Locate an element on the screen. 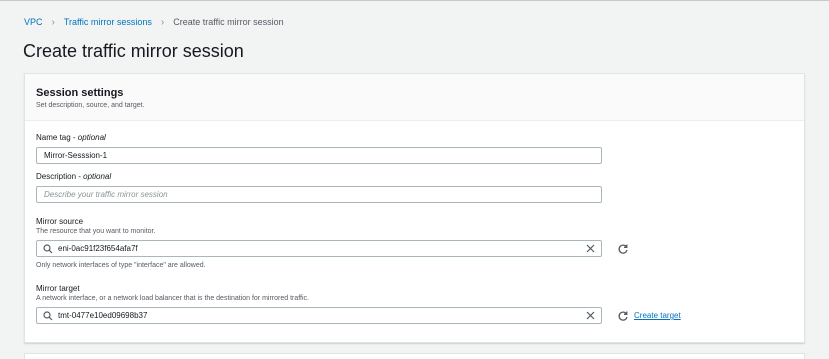  breadcrumb-traffic-mirror-sessions: Traffic mirror sessions is located at coordinates (108, 22).